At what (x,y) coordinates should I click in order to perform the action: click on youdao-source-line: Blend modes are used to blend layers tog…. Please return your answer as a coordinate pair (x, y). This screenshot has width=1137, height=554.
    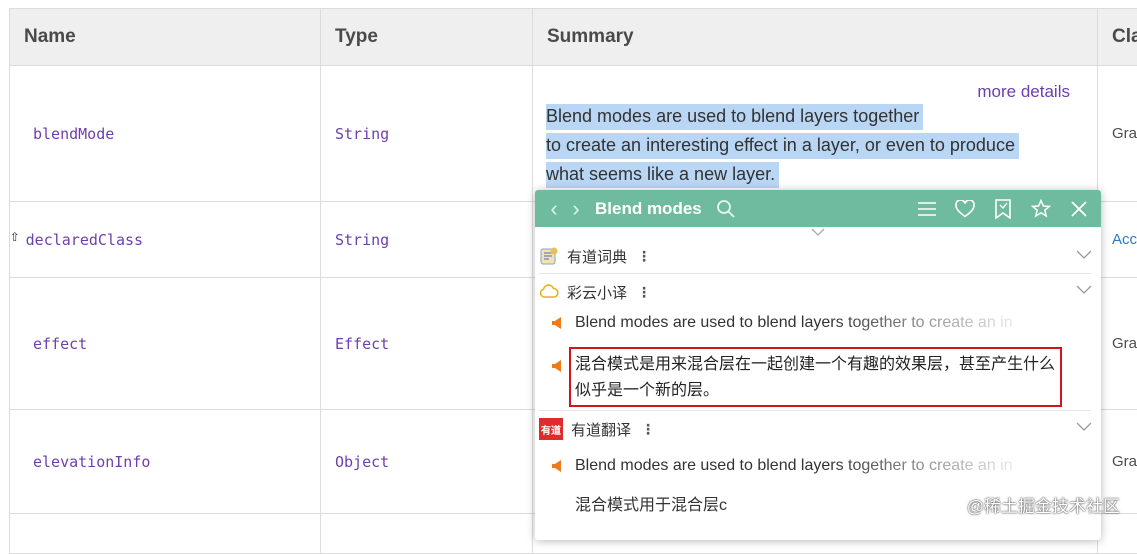
    Looking at the image, I should click on (785, 467).